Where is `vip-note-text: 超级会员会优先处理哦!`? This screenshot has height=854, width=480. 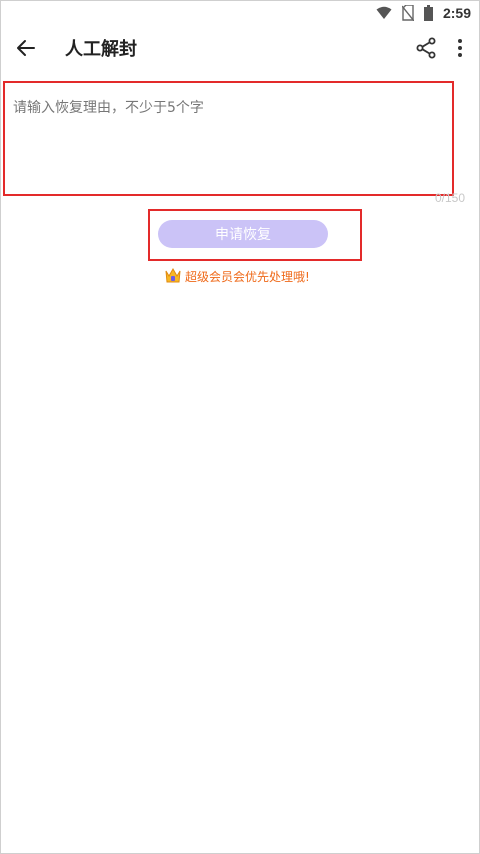 vip-note-text: 超级会员会优先处理哦! is located at coordinates (247, 276).